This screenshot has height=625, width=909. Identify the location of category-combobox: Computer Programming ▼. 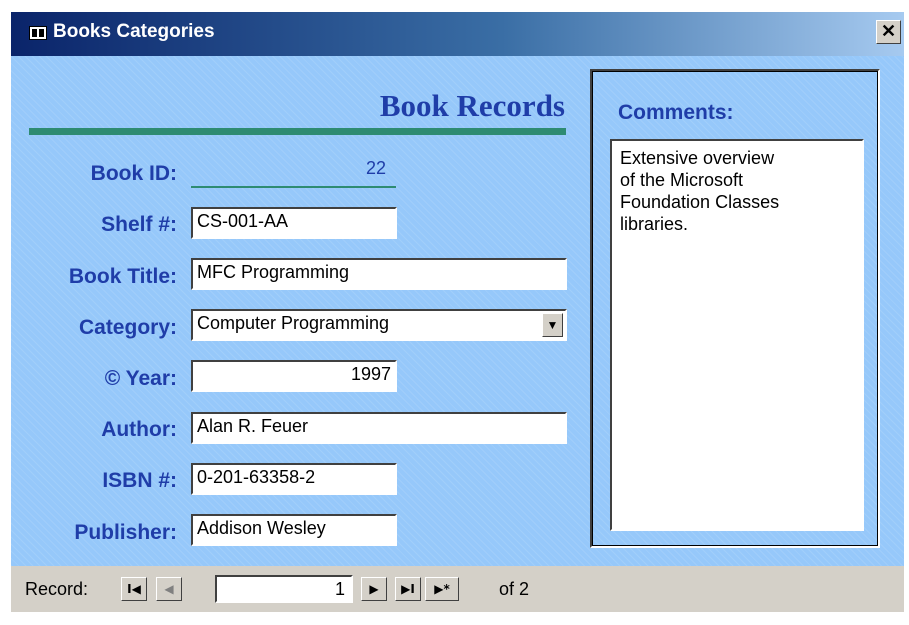
(379, 325).